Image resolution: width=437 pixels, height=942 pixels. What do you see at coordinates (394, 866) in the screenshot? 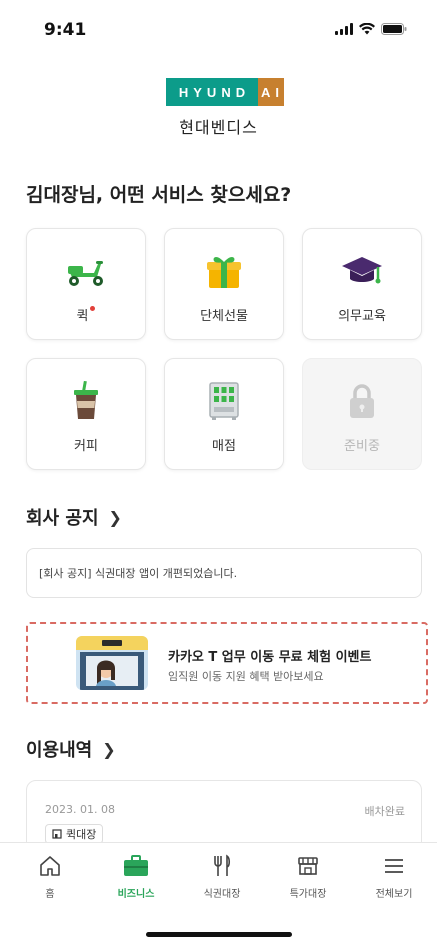
I see `menu-icon` at bounding box center [394, 866].